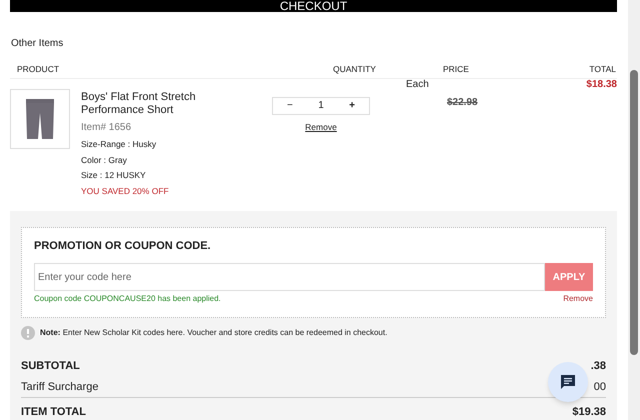 This screenshot has height=420, width=640. What do you see at coordinates (125, 191) in the screenshot?
I see `savings-text: YOU SAVED 20% OFF` at bounding box center [125, 191].